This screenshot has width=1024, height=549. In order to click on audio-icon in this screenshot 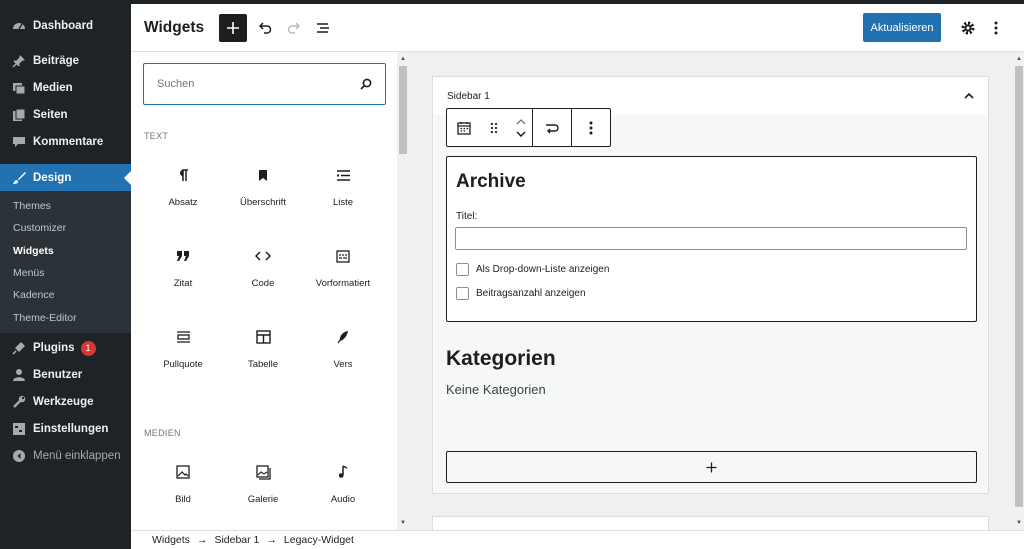, I will do `click(343, 472)`.